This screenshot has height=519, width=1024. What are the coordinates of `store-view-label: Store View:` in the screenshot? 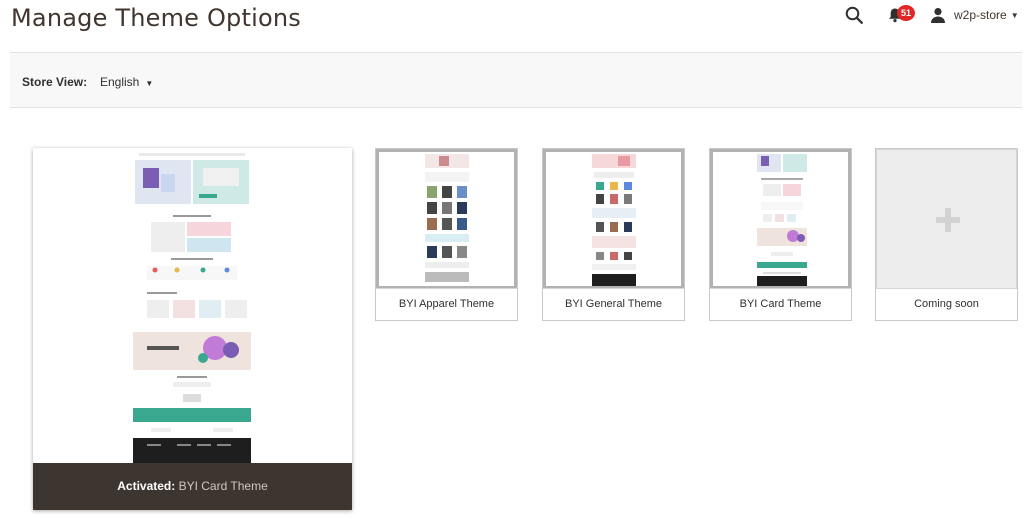 It's located at (55, 82).